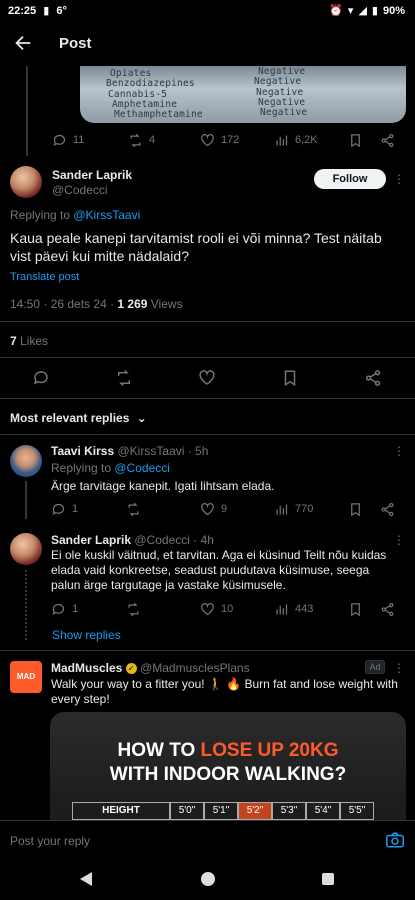 This screenshot has width=415, height=900. What do you see at coordinates (284, 112) in the screenshot?
I see `media-label: Negative` at bounding box center [284, 112].